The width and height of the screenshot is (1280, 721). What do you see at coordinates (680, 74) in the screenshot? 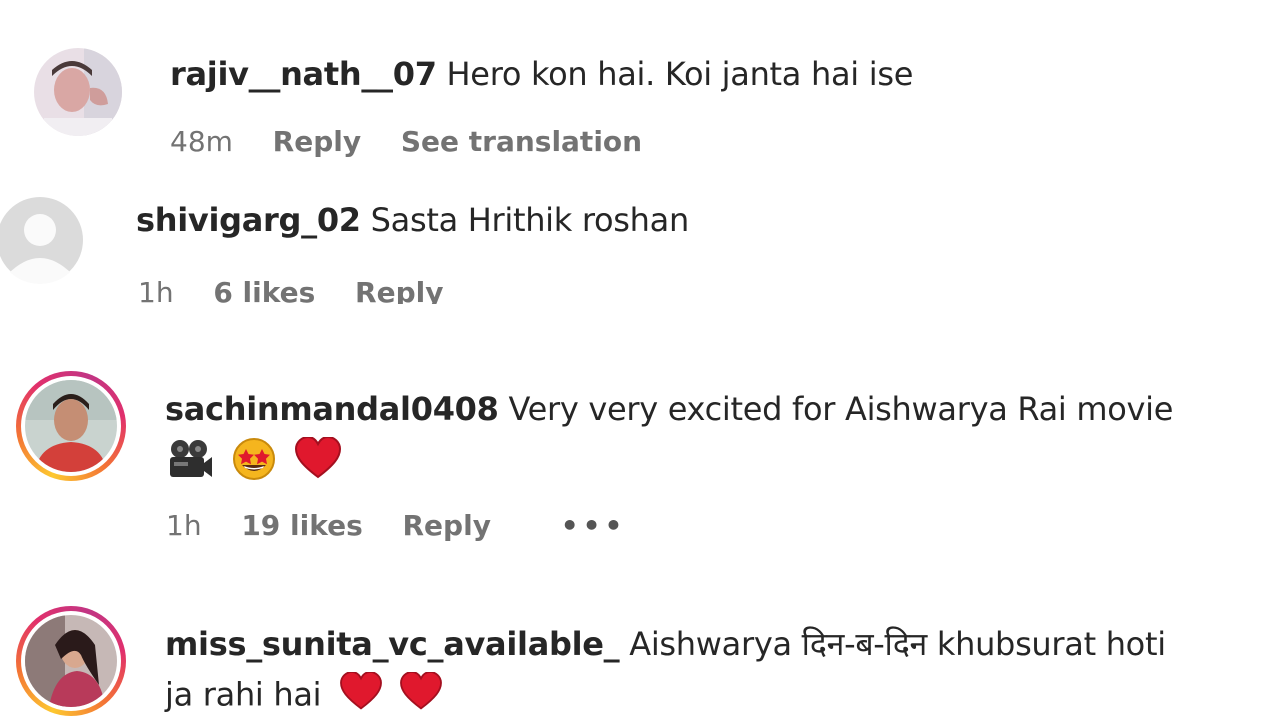
I see `comment-text: Hero kon hai. Koi janta hai ise` at bounding box center [680, 74].